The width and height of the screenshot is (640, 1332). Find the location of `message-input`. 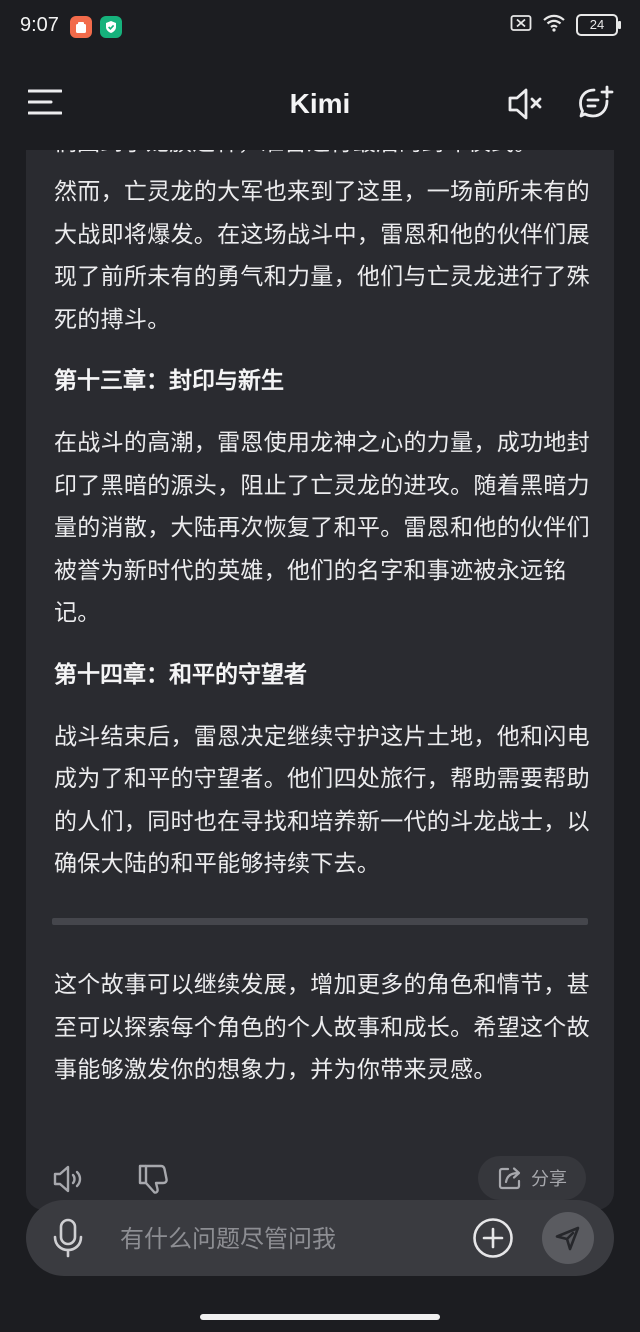

message-input is located at coordinates (290, 1239).